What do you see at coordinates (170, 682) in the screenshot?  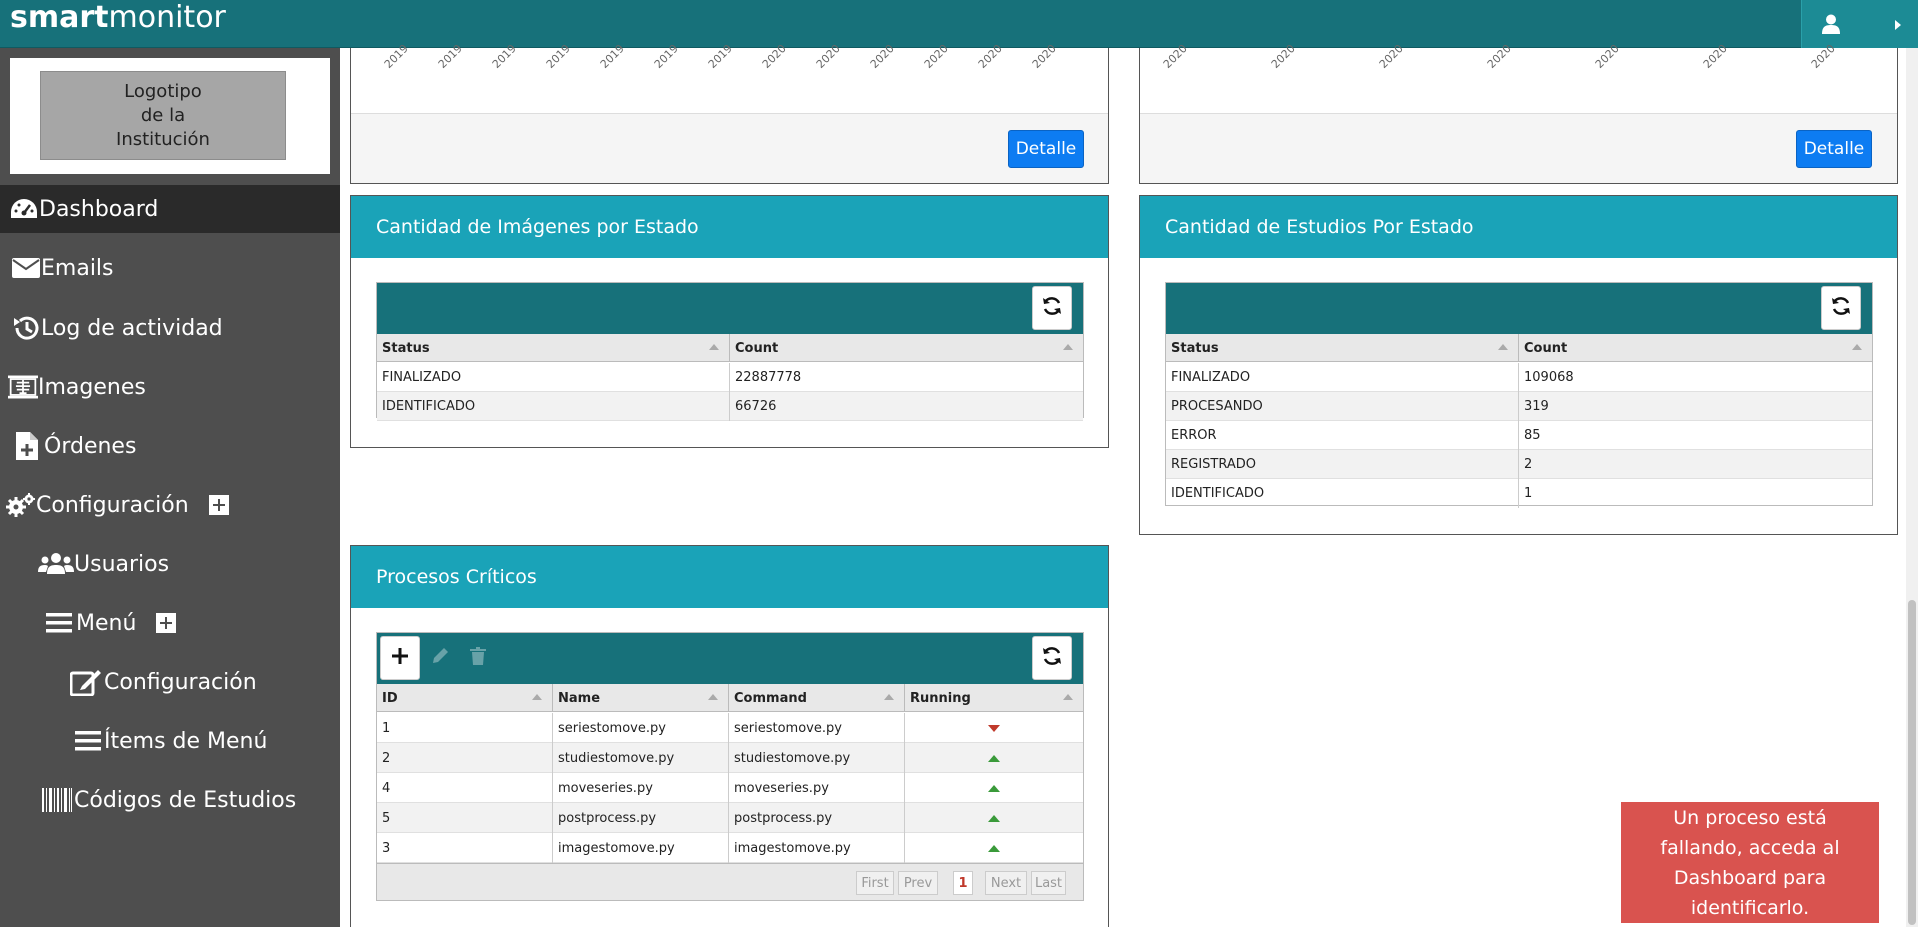 I see `sidebar-item-menu-configuracion: Configuración` at bounding box center [170, 682].